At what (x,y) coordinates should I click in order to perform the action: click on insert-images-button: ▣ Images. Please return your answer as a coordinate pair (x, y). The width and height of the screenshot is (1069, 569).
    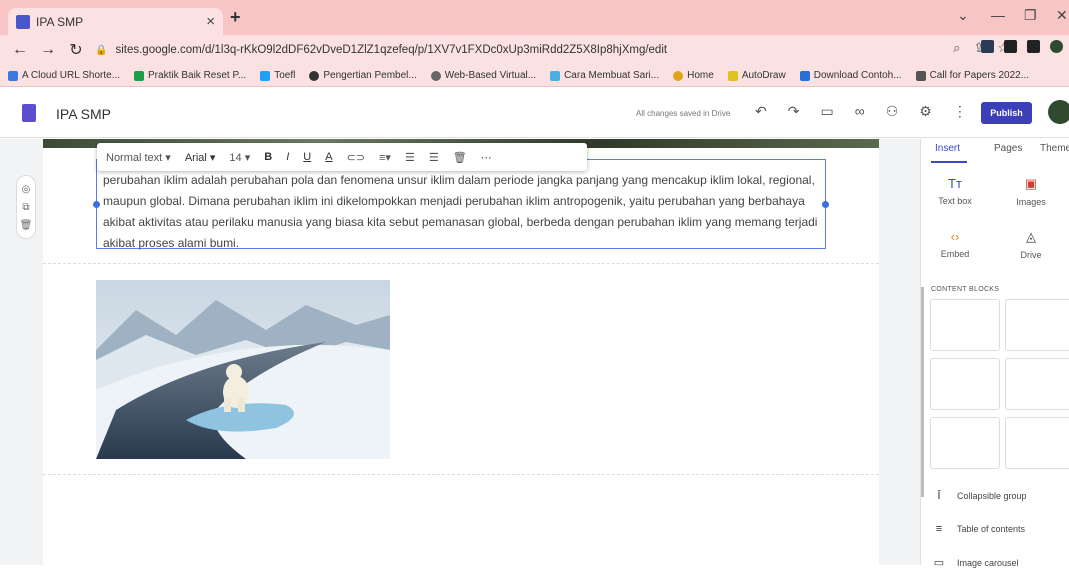
    Looking at the image, I should click on (1031, 191).